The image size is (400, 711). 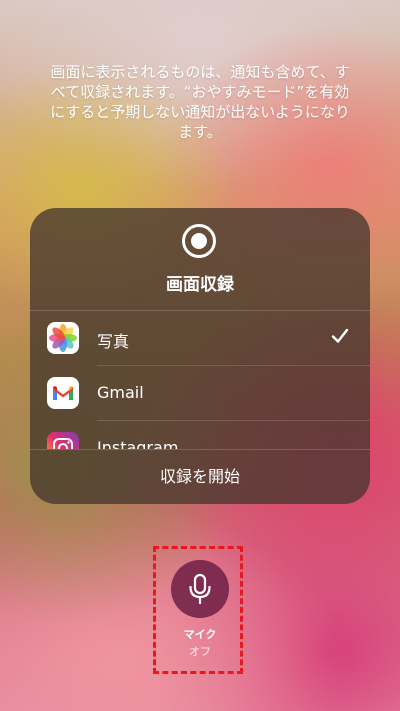 I want to click on notice-line: ます。, so click(x=200, y=132).